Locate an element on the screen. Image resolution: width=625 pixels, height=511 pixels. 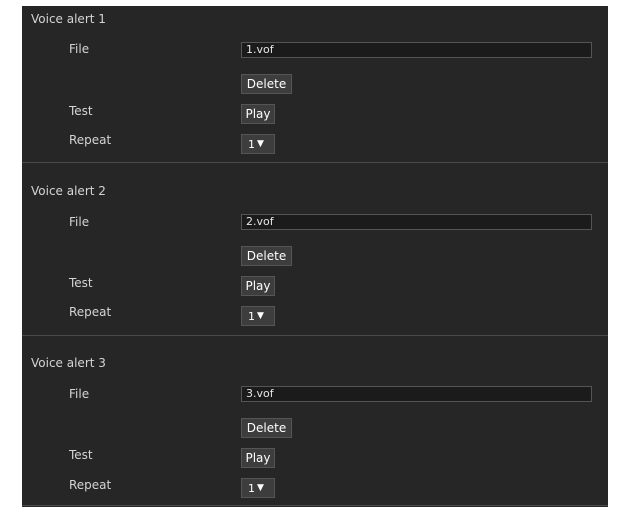
file-field-voice-alert-1: 1.vof is located at coordinates (416, 50).